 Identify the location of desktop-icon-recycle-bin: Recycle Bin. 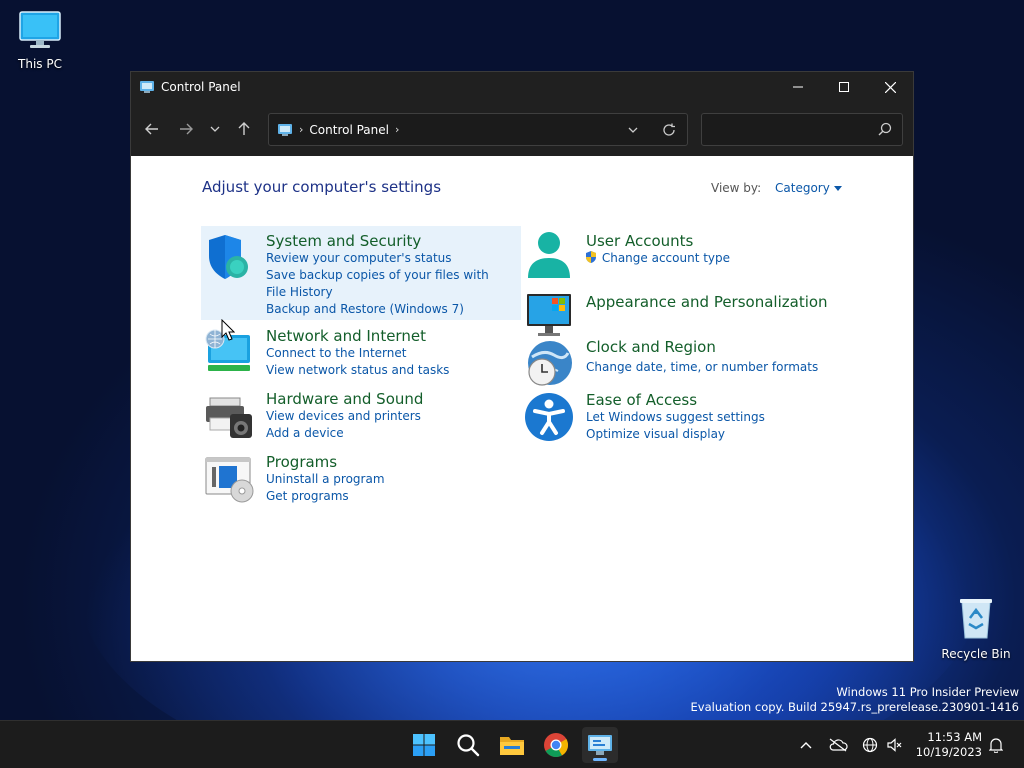
(976, 628).